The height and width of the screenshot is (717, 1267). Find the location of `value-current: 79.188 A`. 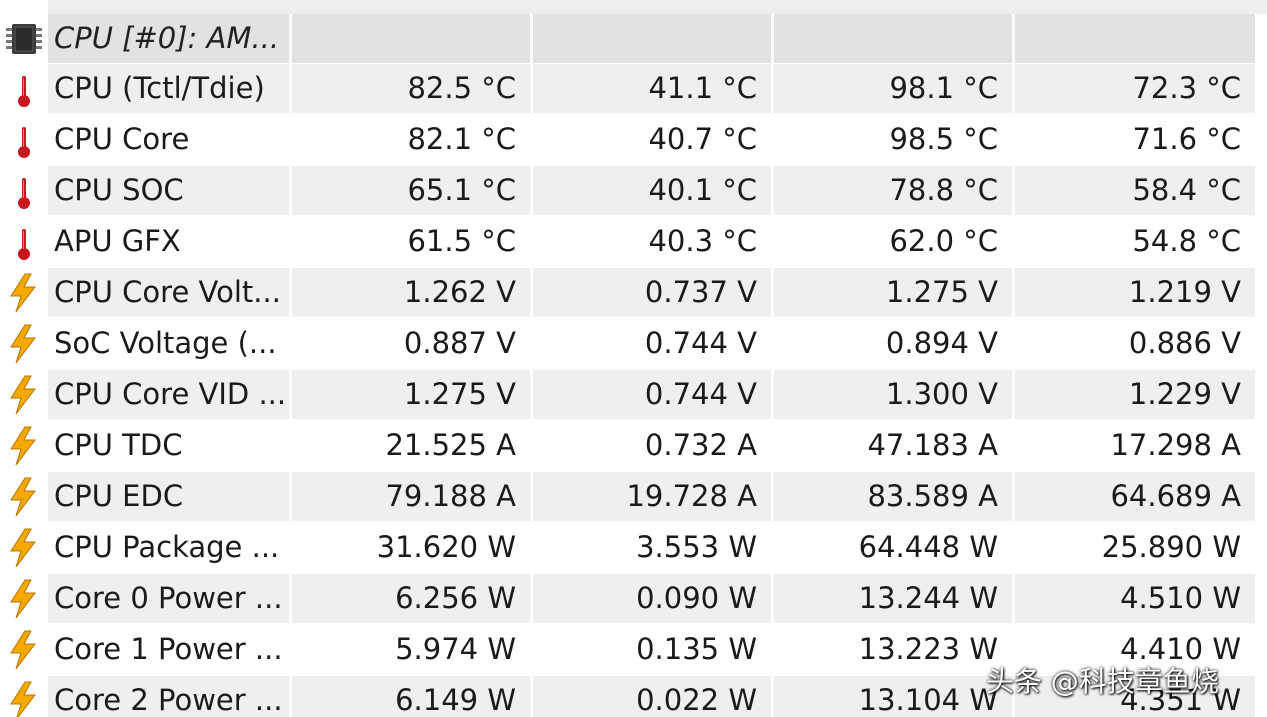

value-current: 79.188 A is located at coordinates (411, 496).